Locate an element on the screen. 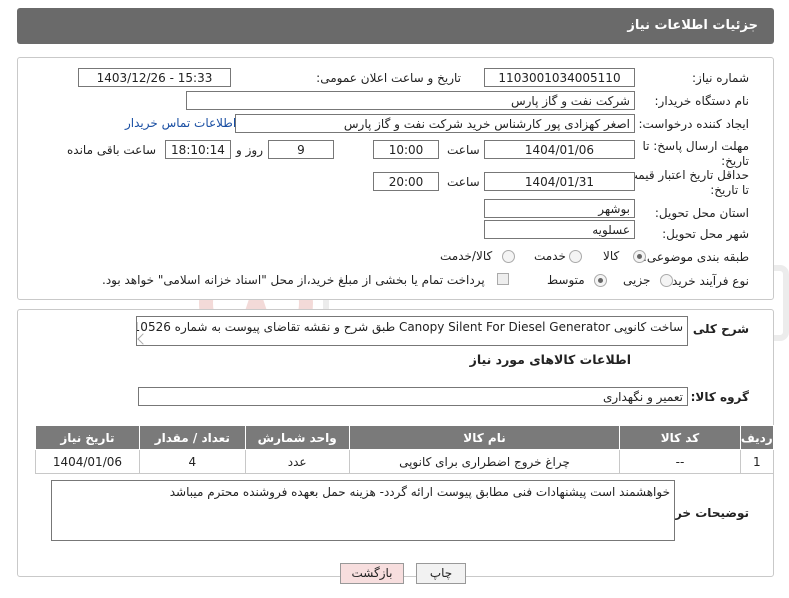 This screenshot has height=598, width=789. page-title: جزئیات اطلاعات نیاز is located at coordinates (692, 25).